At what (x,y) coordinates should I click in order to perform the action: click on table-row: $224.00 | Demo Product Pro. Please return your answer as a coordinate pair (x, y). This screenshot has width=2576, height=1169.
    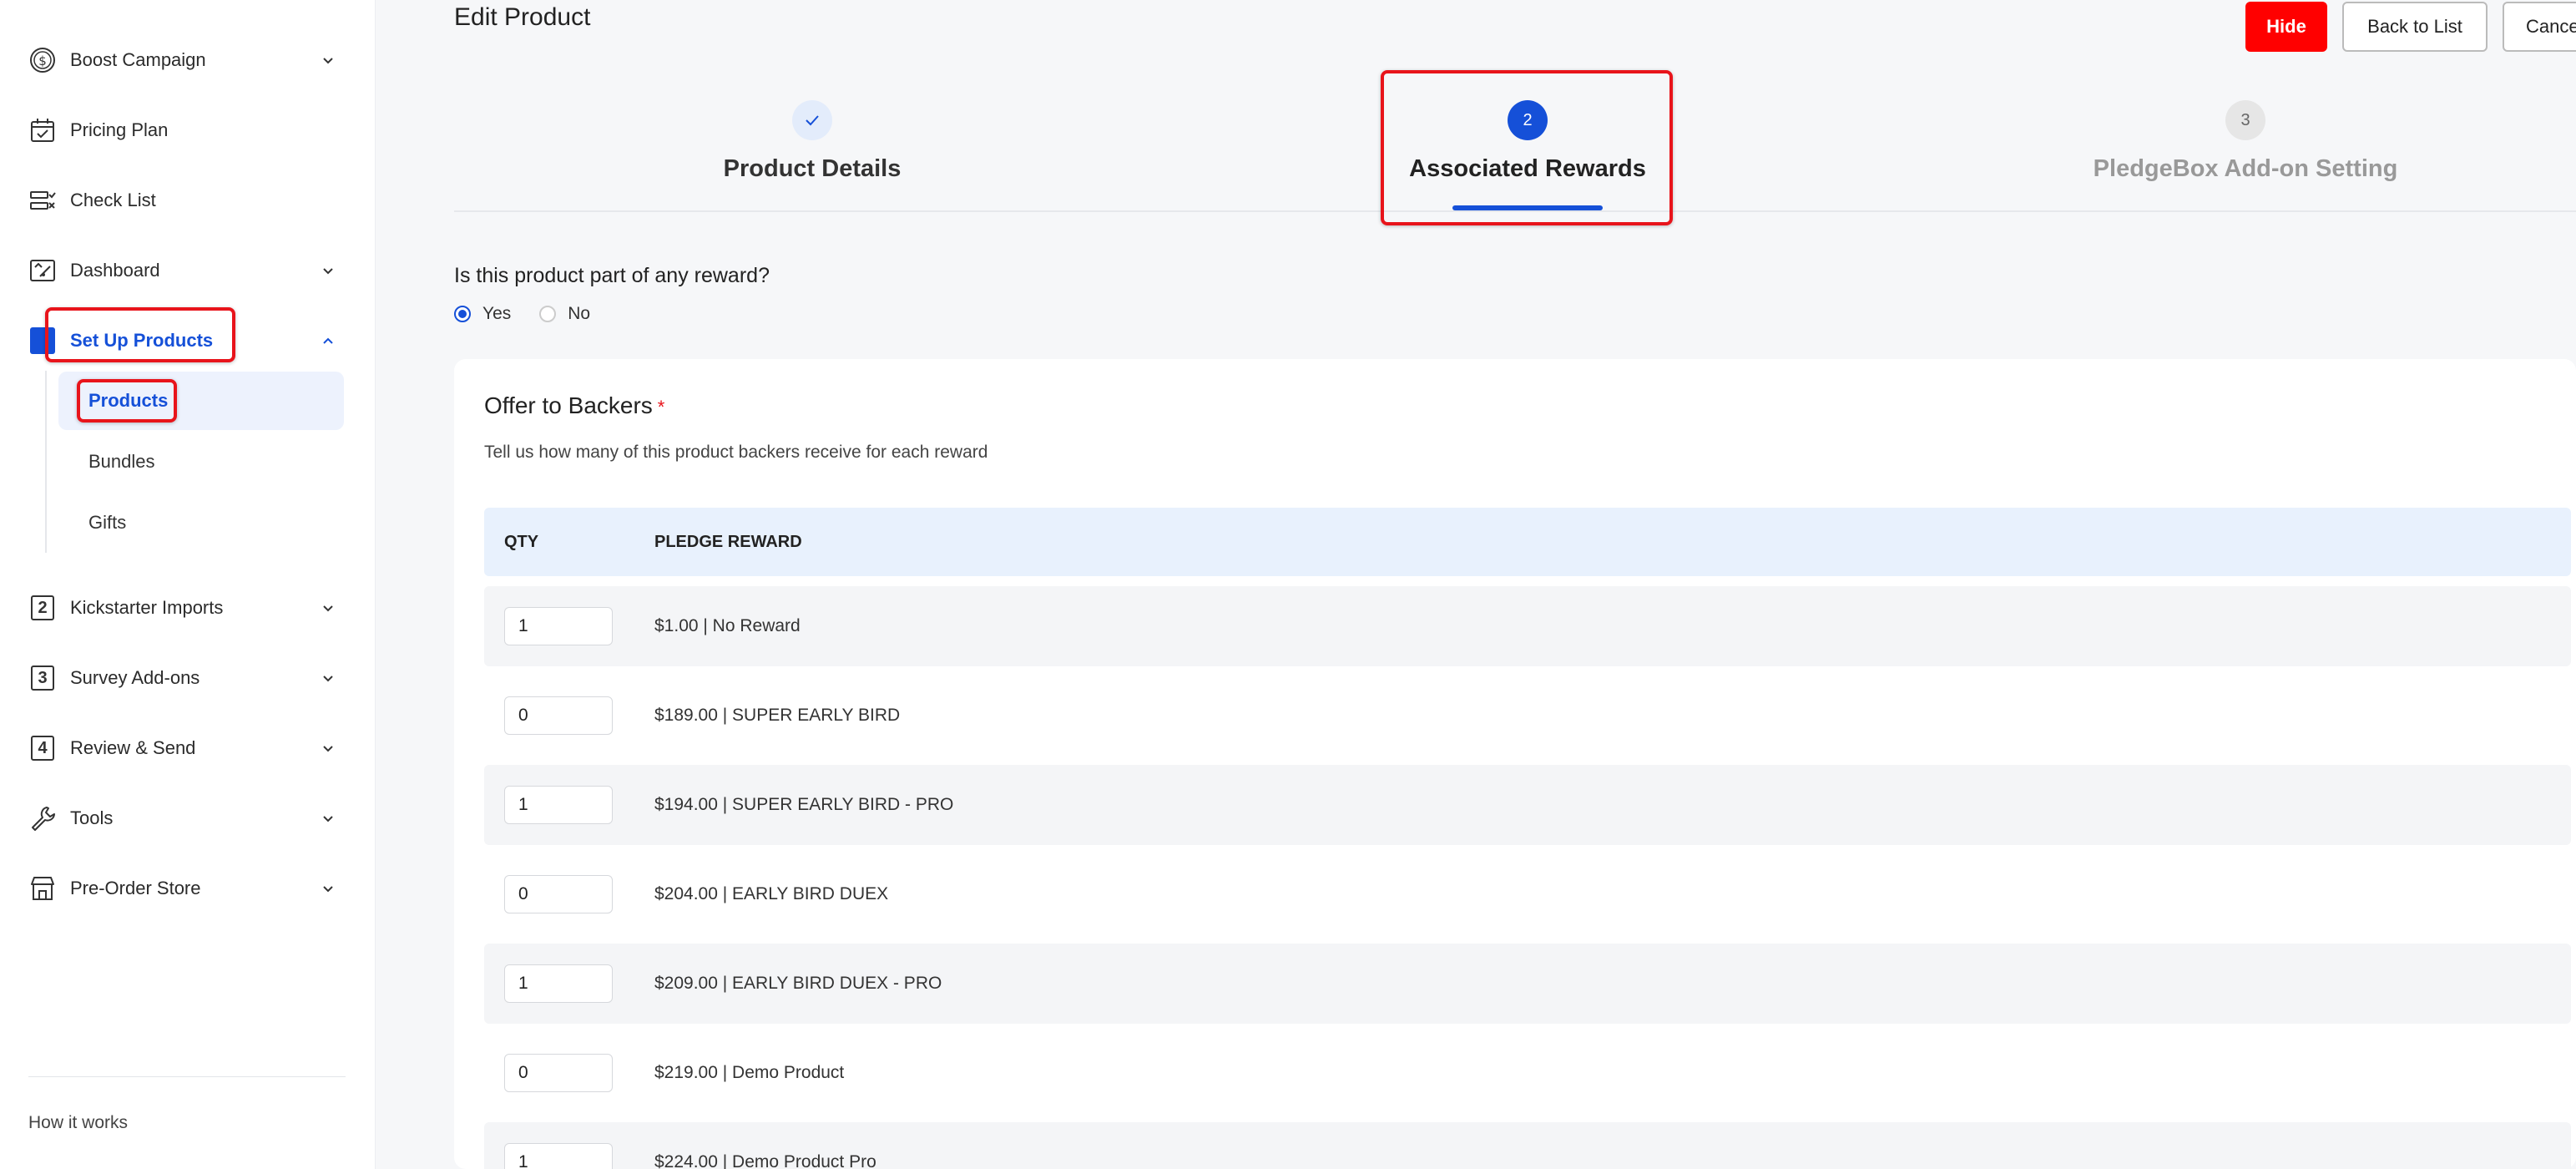
    Looking at the image, I should click on (1527, 1145).